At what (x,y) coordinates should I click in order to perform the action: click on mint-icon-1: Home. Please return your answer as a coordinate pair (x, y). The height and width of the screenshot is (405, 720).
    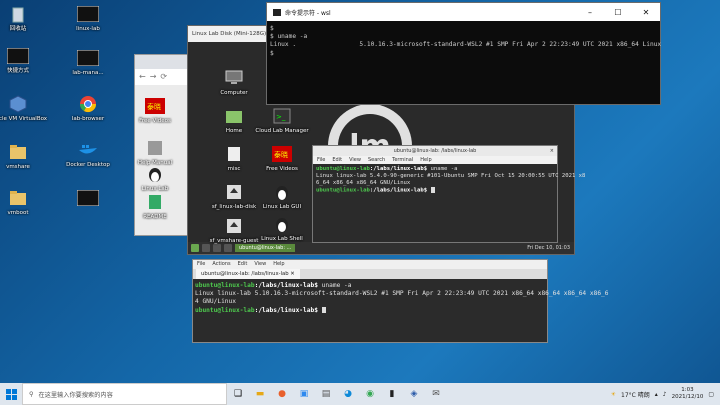
    Looking at the image, I should click on (234, 120).